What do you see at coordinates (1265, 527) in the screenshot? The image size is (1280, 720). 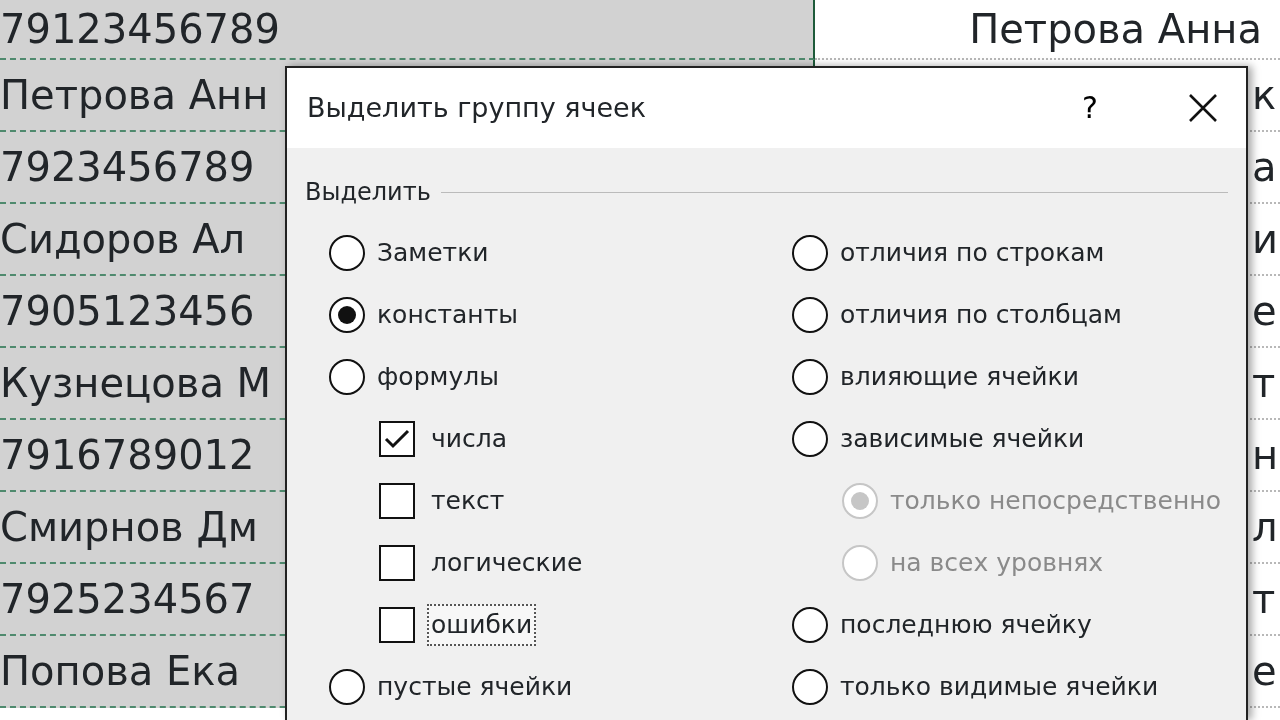 I see `table-cell: л` at bounding box center [1265, 527].